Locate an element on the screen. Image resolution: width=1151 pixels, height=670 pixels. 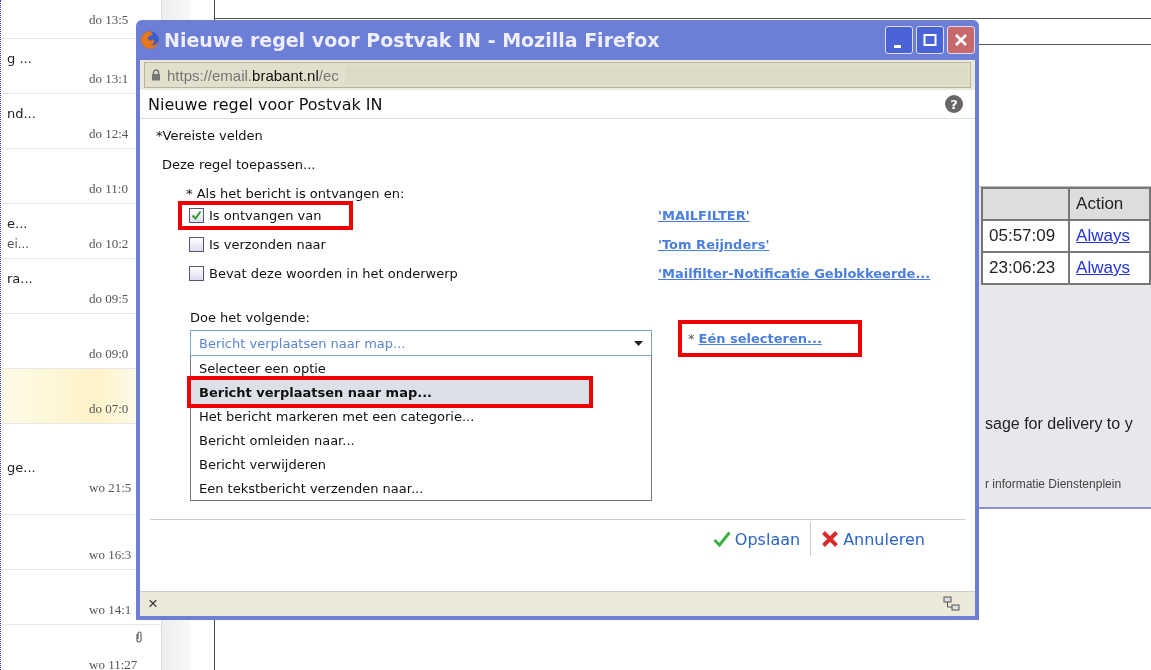
mail-date: wo 14:1 is located at coordinates (110, 610).